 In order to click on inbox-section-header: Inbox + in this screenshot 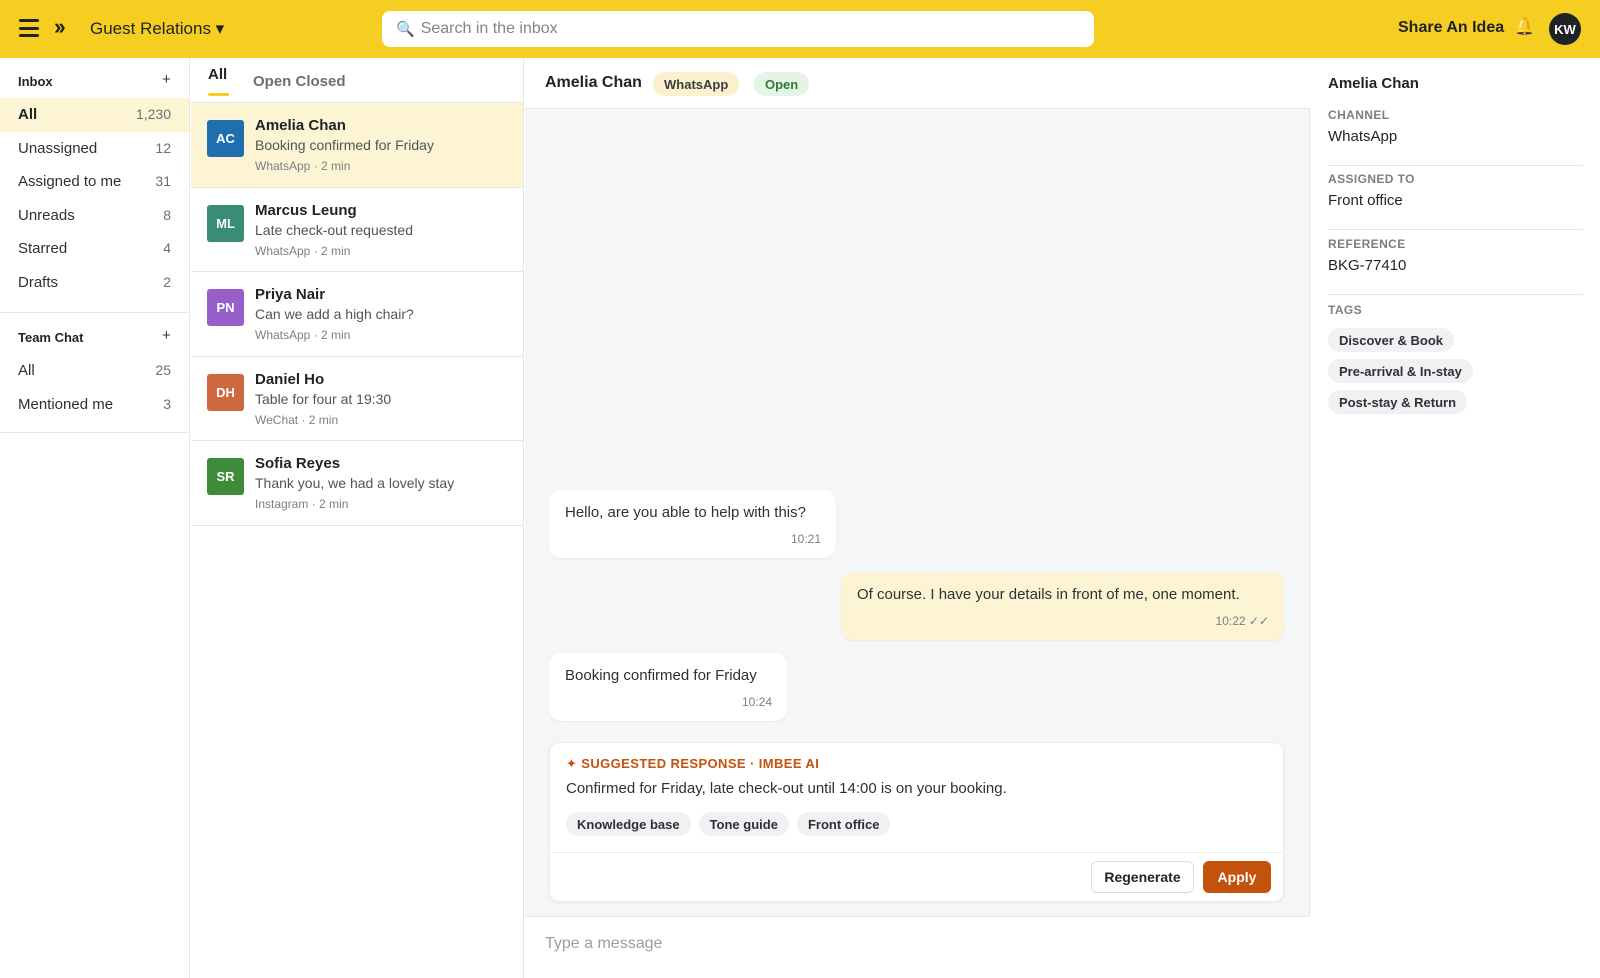, I will do `click(94, 78)`.